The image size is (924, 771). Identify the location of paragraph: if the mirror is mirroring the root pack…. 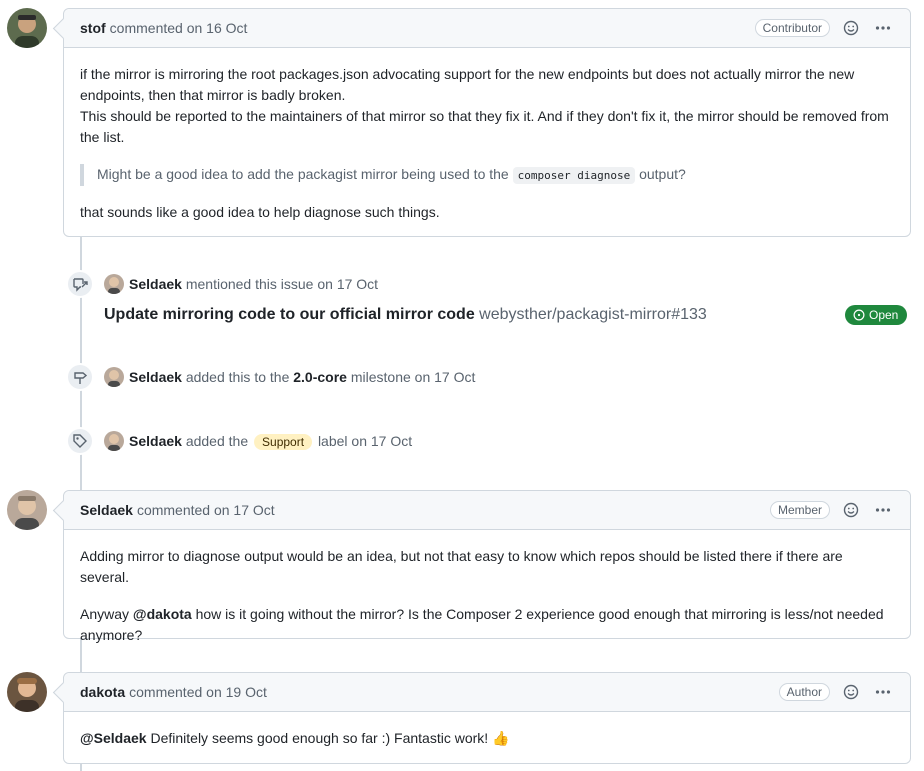
(467, 84).